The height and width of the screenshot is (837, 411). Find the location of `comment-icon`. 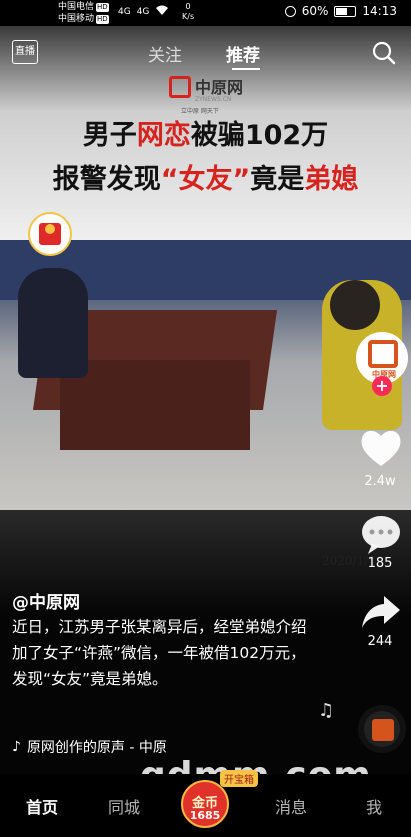

comment-icon is located at coordinates (381, 535).